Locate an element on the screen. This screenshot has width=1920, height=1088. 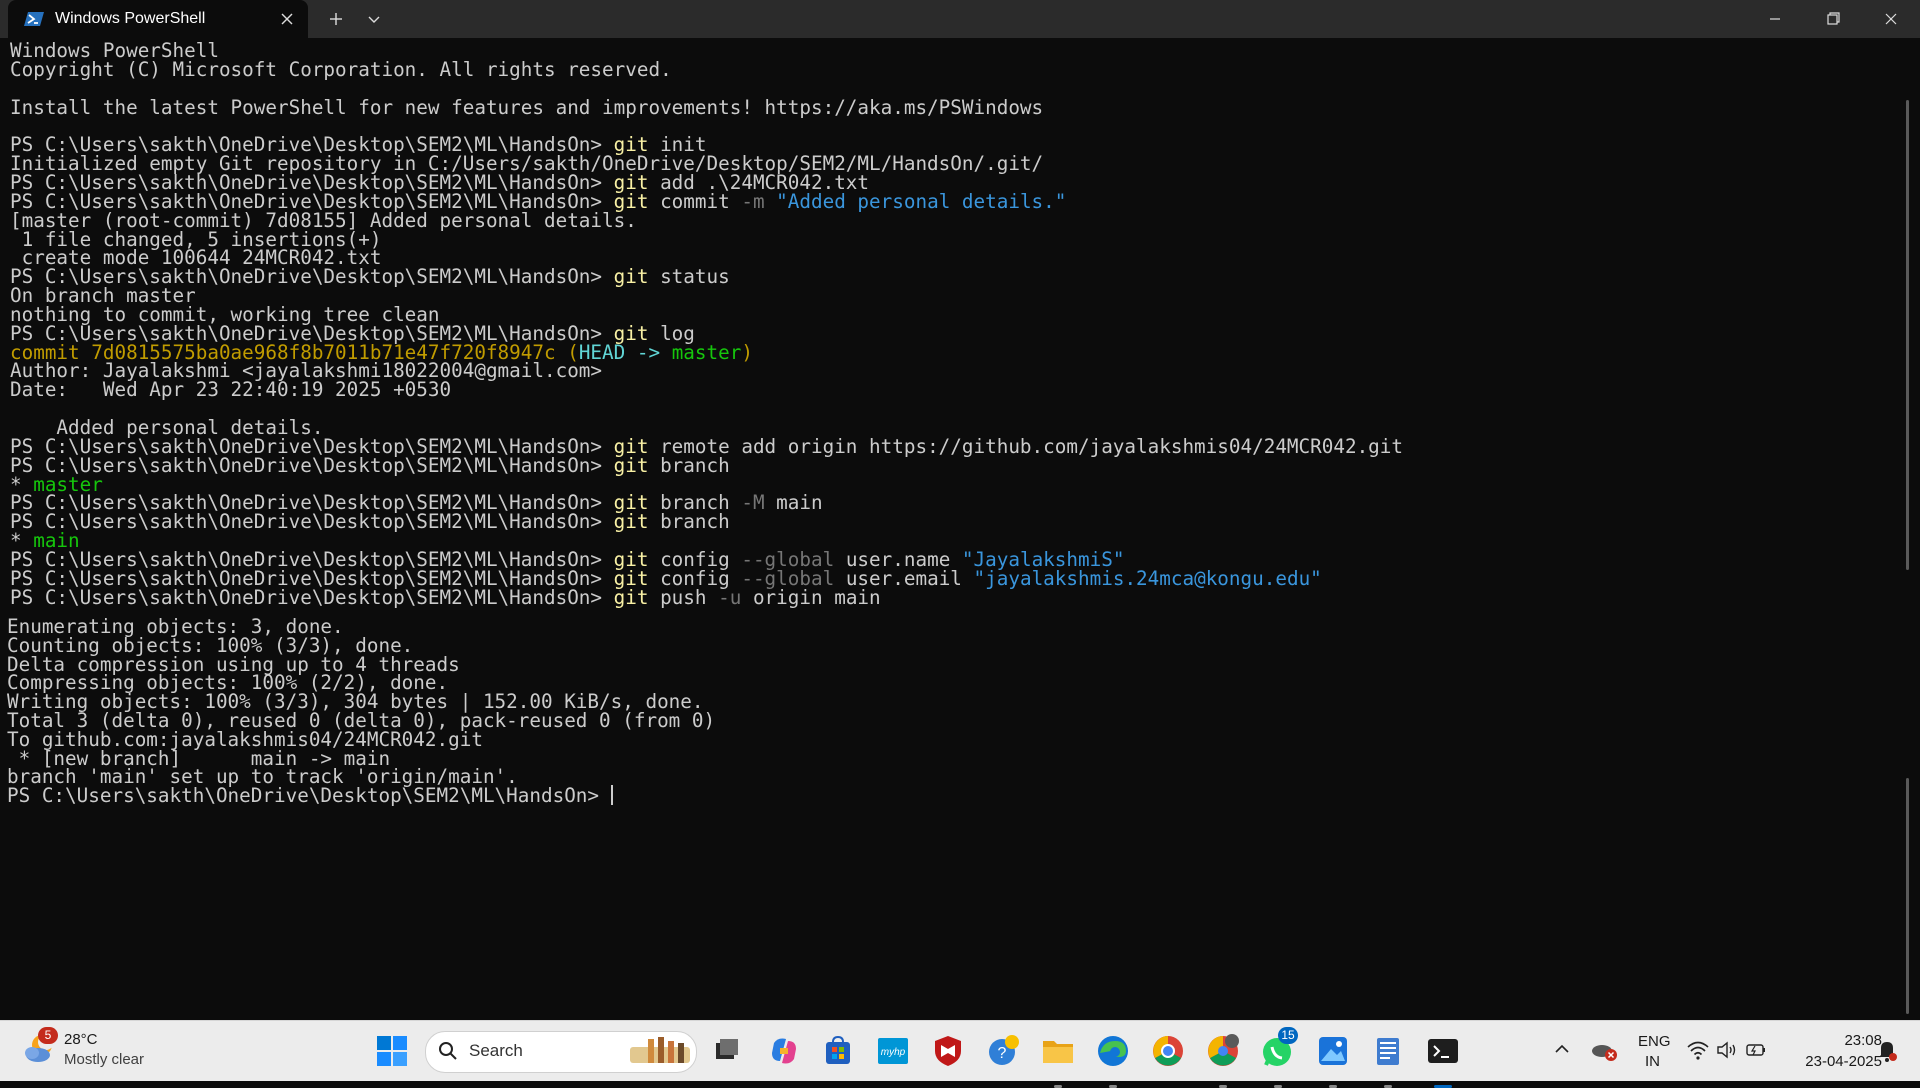
notification-bell-icon is located at coordinates (1887, 1051).